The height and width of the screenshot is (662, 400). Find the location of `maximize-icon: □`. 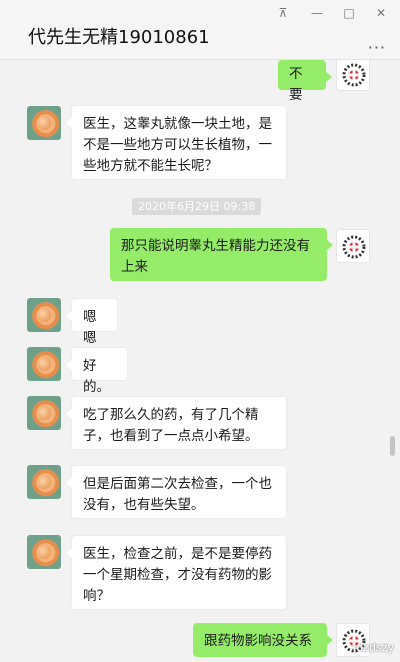

maximize-icon: □ is located at coordinates (349, 13).